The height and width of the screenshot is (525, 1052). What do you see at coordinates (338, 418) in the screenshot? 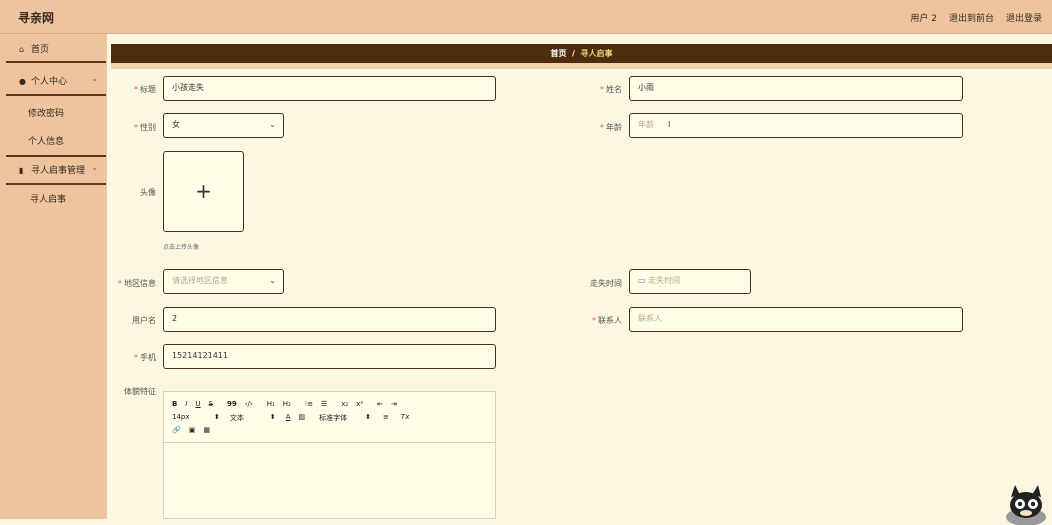
I see `font-family-select: 标准字体` at bounding box center [338, 418].